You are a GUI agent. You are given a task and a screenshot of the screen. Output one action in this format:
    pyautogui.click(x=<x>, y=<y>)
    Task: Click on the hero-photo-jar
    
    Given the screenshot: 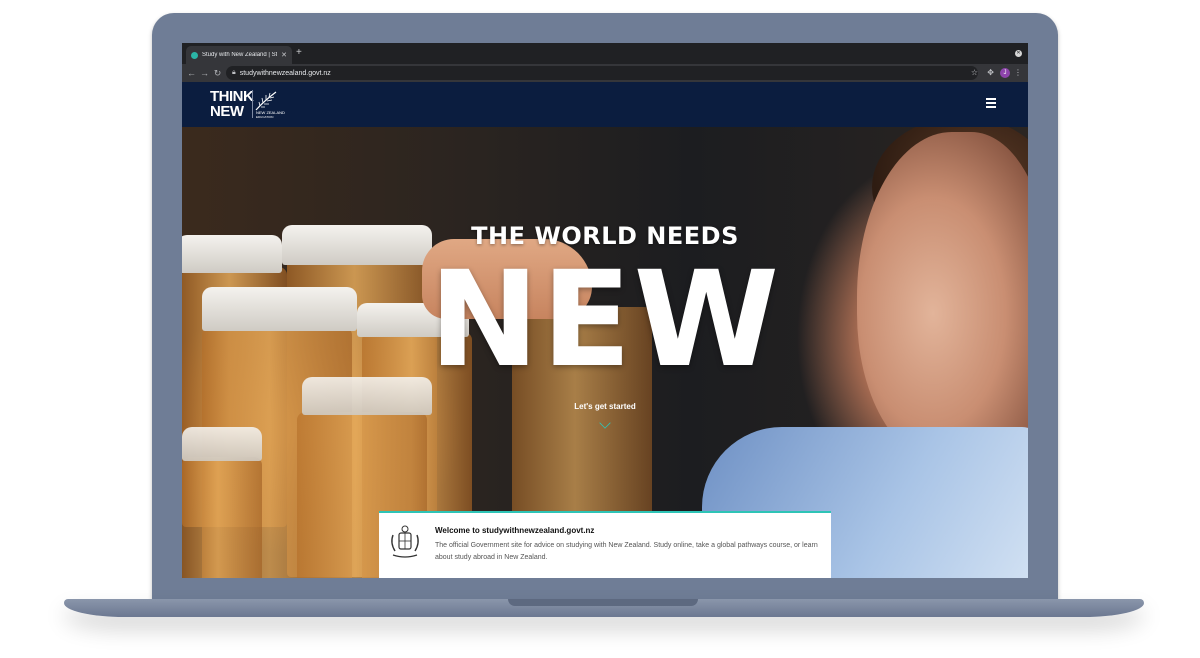 What is the action you would take?
    pyautogui.click(x=222, y=517)
    